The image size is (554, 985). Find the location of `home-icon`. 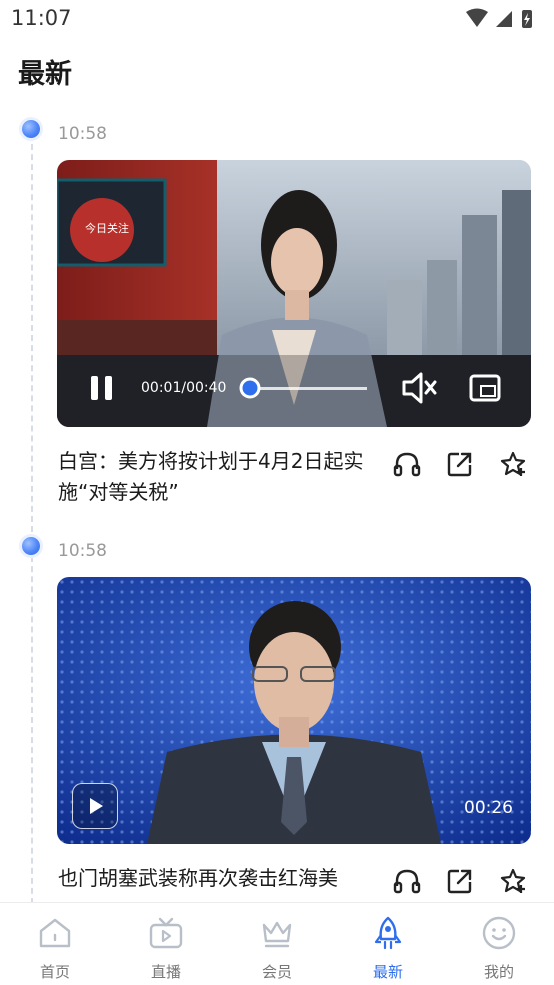

home-icon is located at coordinates (55, 933).